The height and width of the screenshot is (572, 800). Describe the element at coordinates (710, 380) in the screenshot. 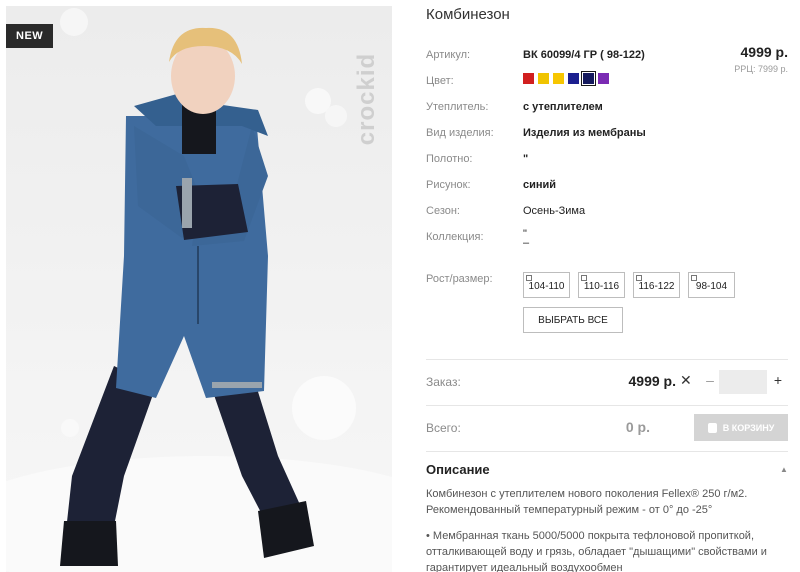

I see `decrement-button: –` at that location.